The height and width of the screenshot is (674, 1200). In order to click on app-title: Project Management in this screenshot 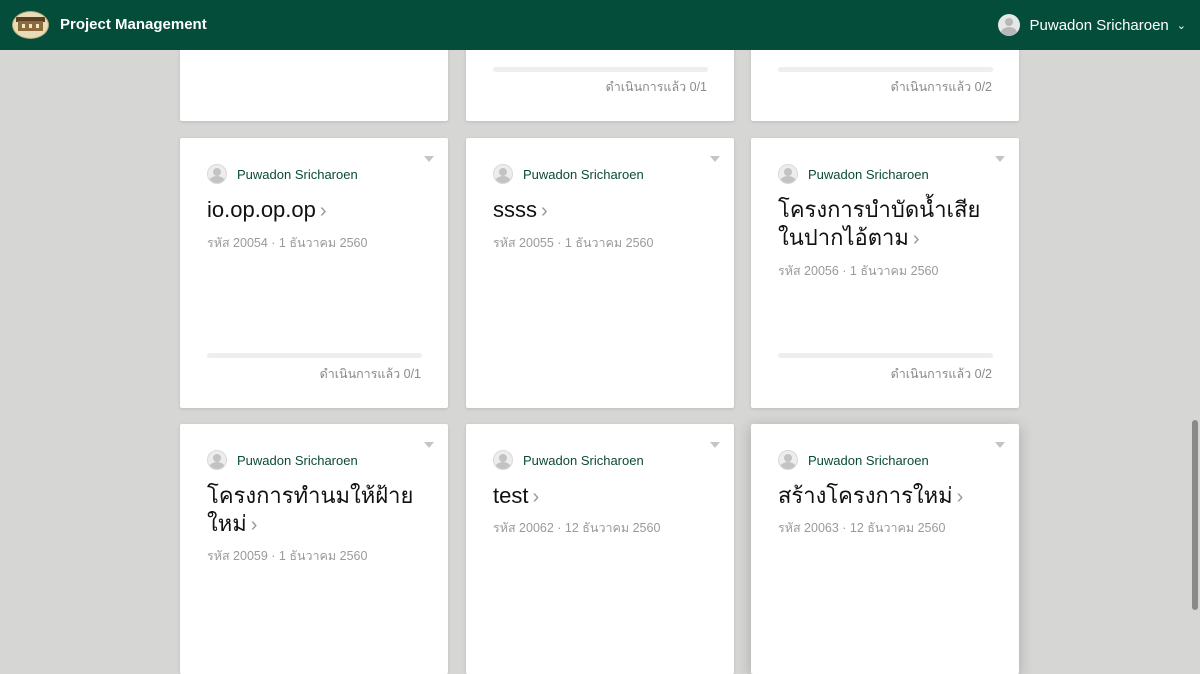, I will do `click(133, 25)`.